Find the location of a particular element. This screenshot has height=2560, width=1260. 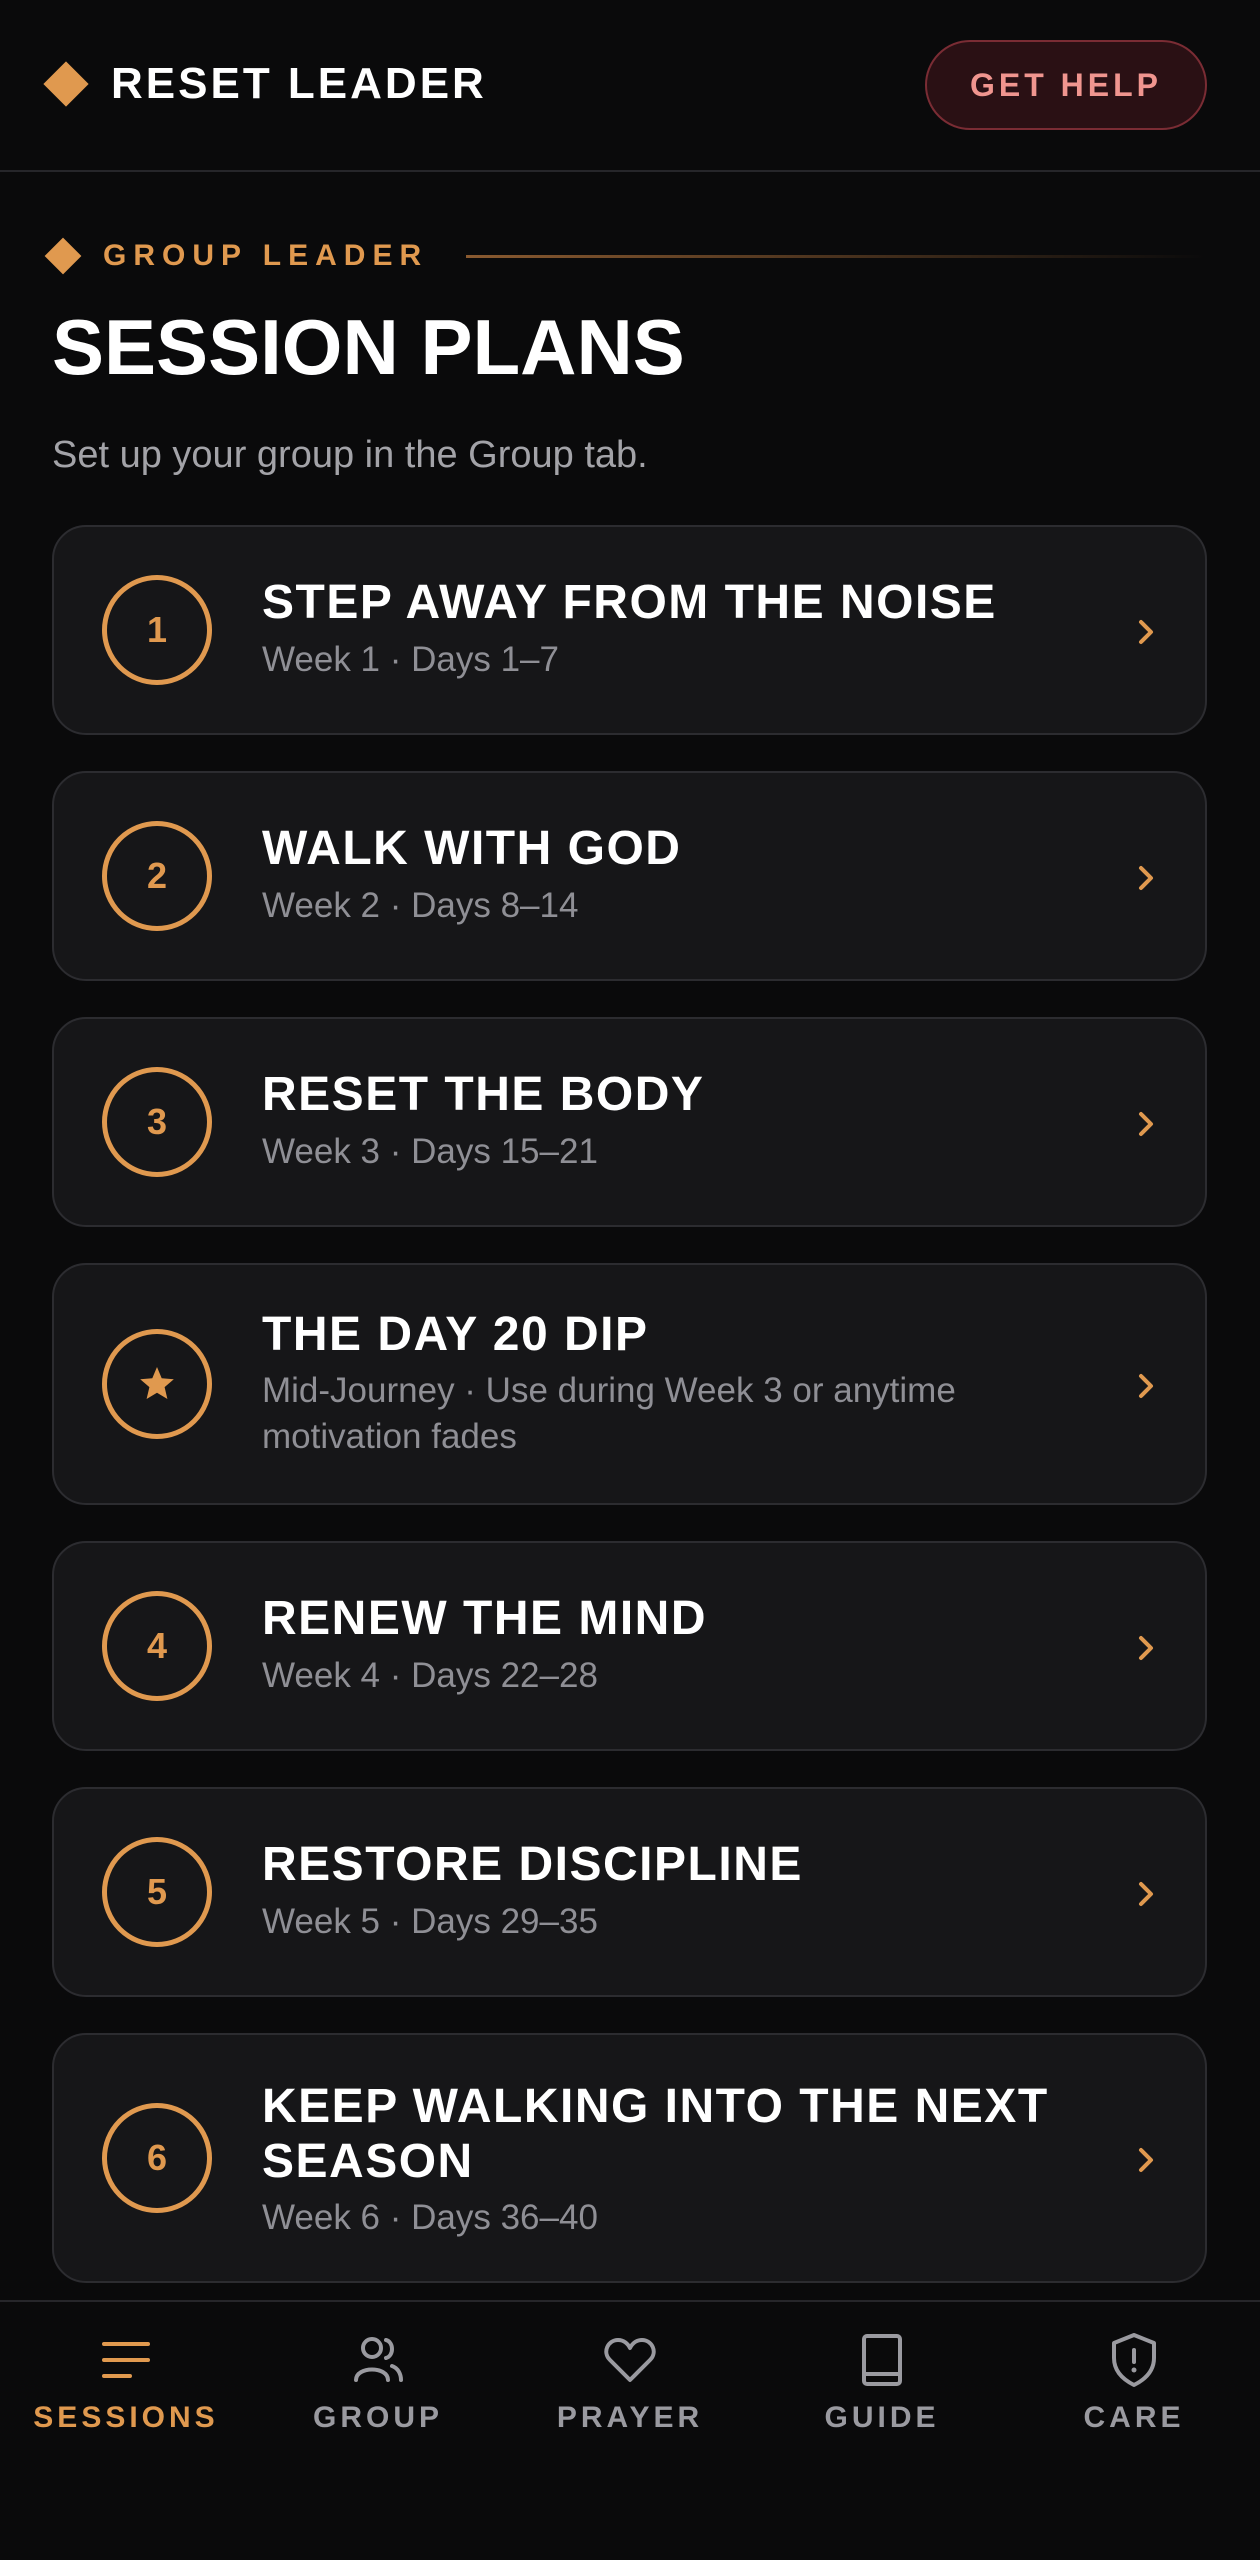

session-title: KEEP WALKING INTO THE NEXT SEASON is located at coordinates (655, 2134).